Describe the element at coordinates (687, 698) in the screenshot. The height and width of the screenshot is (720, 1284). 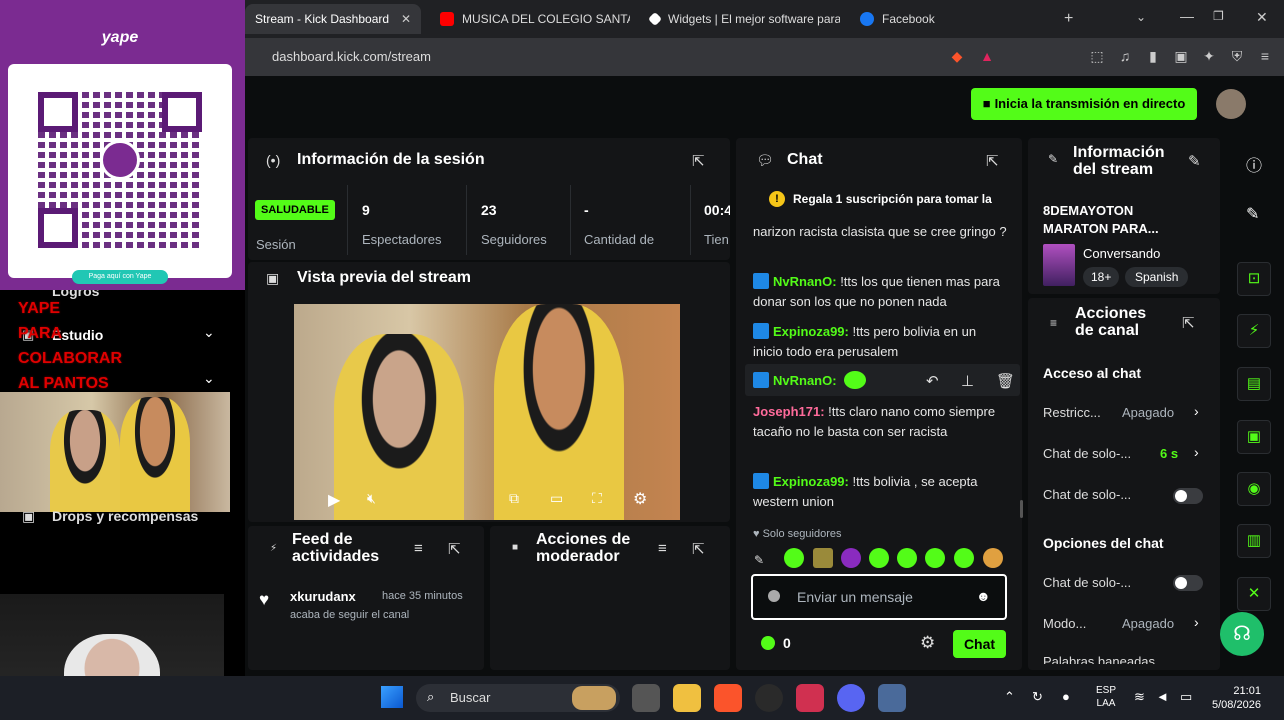
I see `file-explorer-icon` at that location.